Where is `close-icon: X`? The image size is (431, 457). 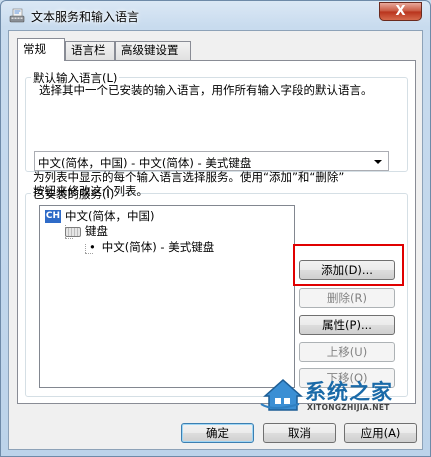 close-icon: X is located at coordinates (400, 11).